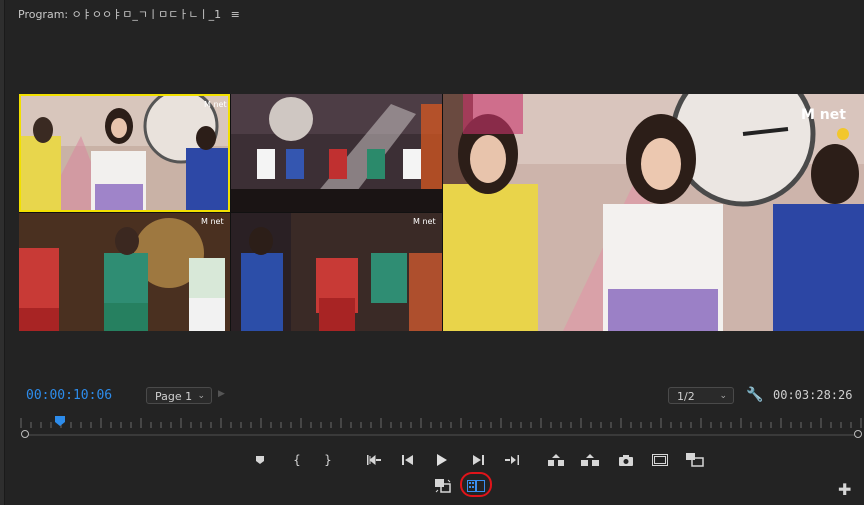  Describe the element at coordinates (235, 14) in the screenshot. I see `hamburger-menu-icon: ≡` at that location.